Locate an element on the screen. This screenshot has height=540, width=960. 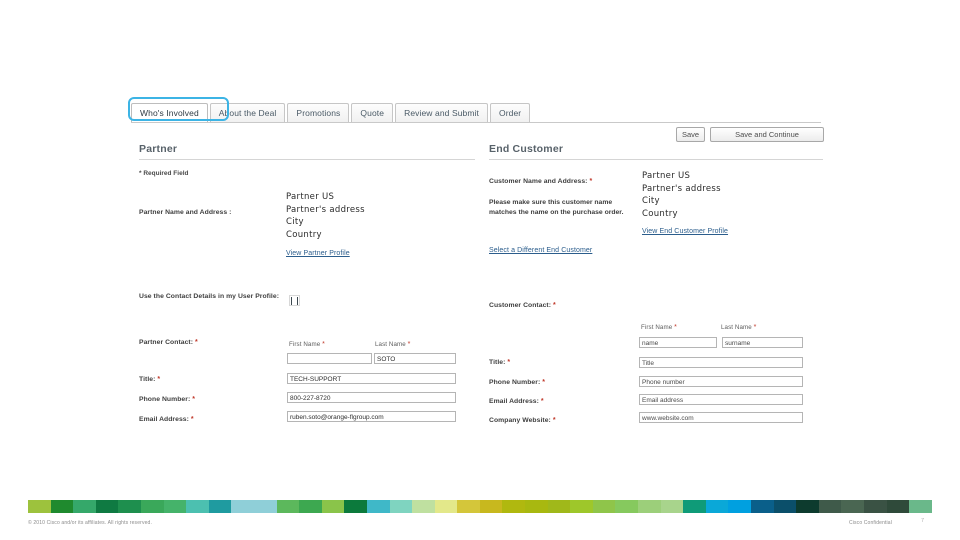
required-field-note: * Required Field is located at coordinates (164, 173).